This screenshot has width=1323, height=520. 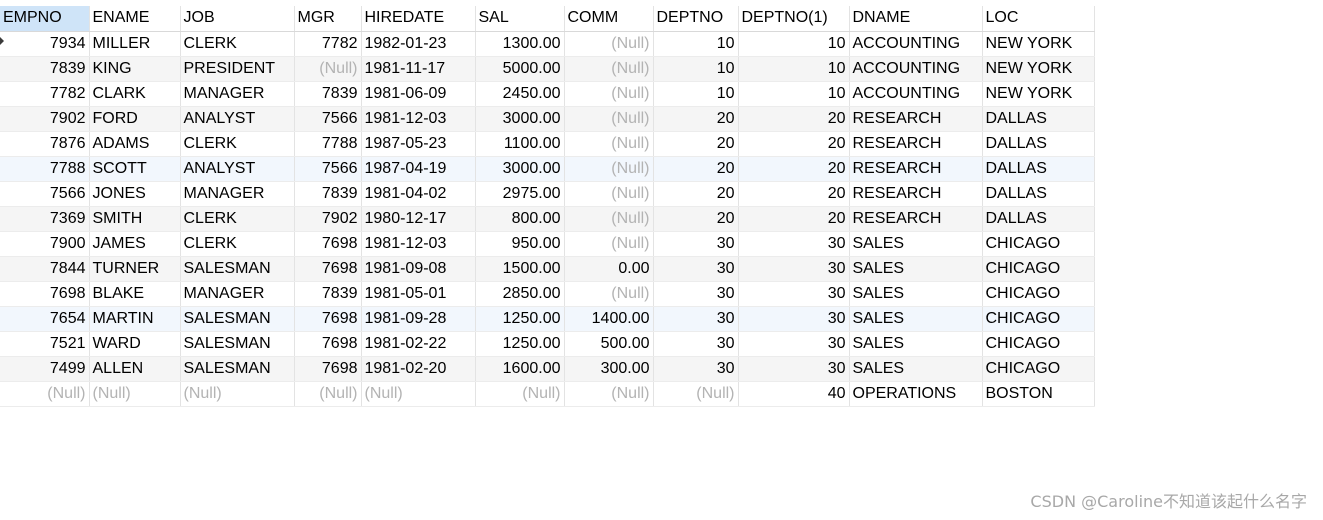 What do you see at coordinates (418, 119) in the screenshot?
I see `cell-hiredate: 1981-12-03` at bounding box center [418, 119].